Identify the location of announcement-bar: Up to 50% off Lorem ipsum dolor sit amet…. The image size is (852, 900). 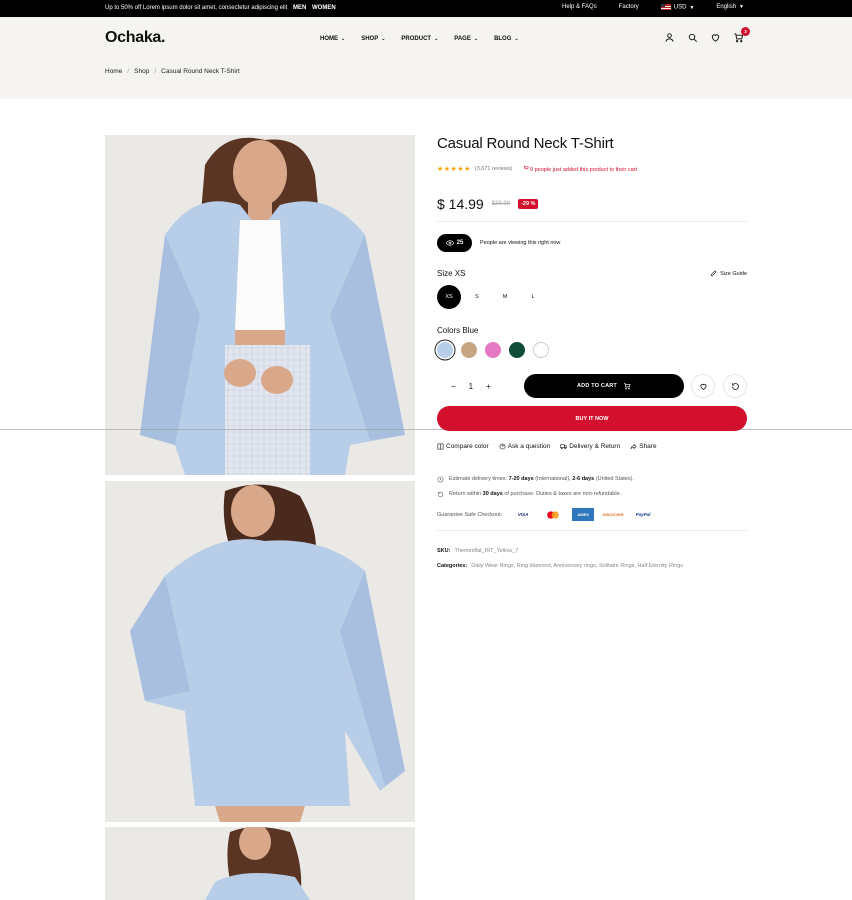
(426, 8).